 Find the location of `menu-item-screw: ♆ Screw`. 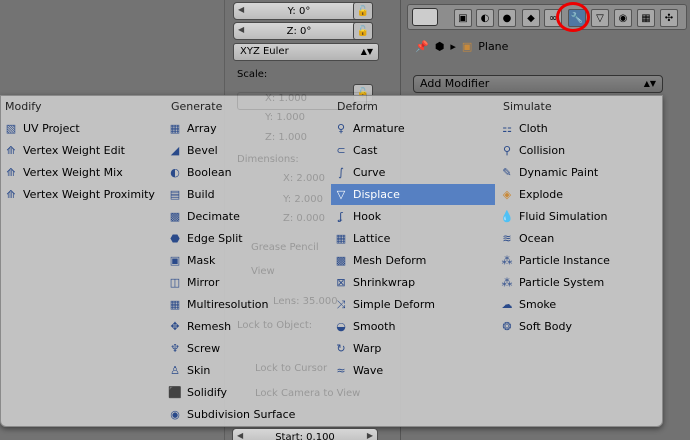

menu-item-screw: ♆ Screw is located at coordinates (247, 348).